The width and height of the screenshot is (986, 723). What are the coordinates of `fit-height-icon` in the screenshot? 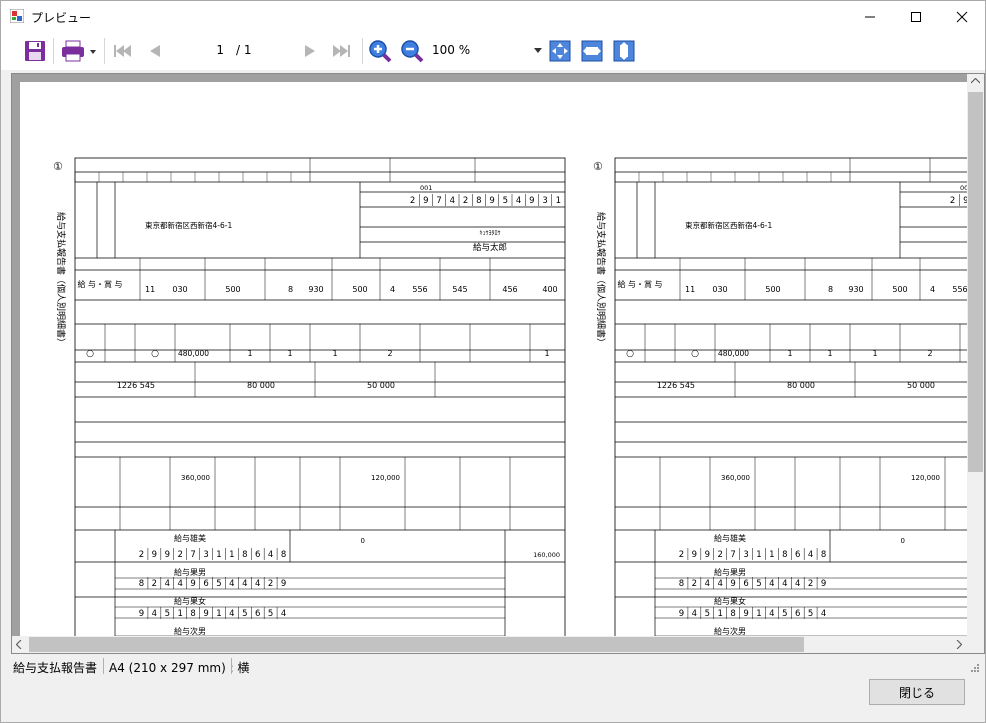 It's located at (624, 51).